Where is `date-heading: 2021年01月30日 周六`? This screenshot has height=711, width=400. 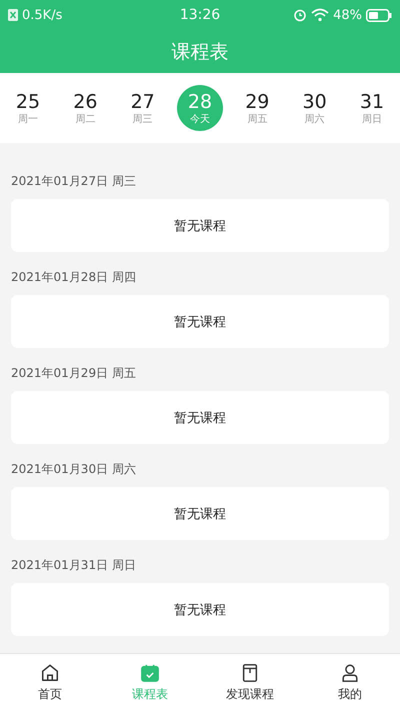 date-heading: 2021年01月30日 周六 is located at coordinates (74, 469).